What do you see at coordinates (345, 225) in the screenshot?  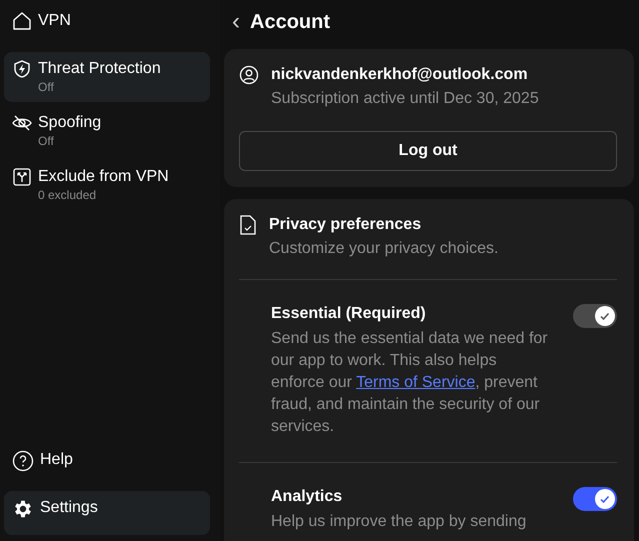 I see `privacy-title: Privacy preferences` at bounding box center [345, 225].